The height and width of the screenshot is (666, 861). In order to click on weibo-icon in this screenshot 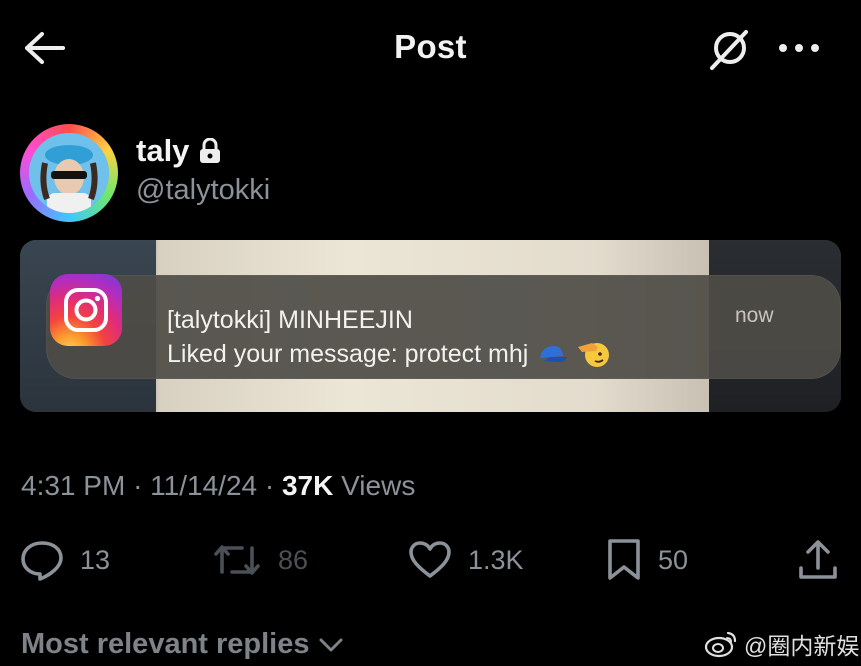, I will do `click(720, 644)`.